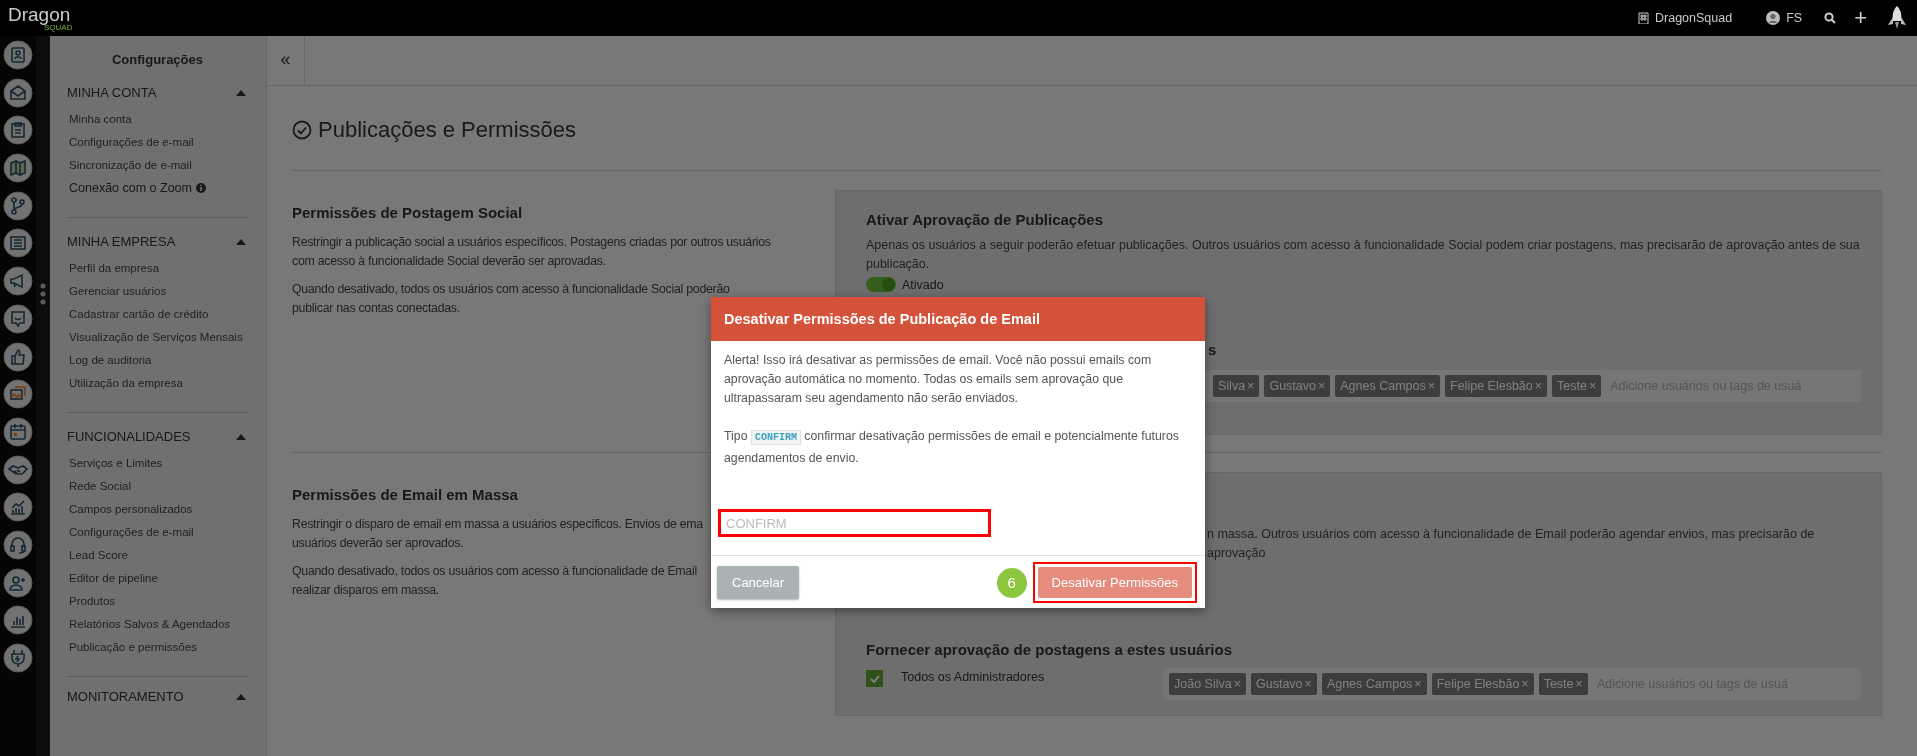 This screenshot has width=1917, height=756. I want to click on section-heading: MINHA CONTA, so click(112, 92).